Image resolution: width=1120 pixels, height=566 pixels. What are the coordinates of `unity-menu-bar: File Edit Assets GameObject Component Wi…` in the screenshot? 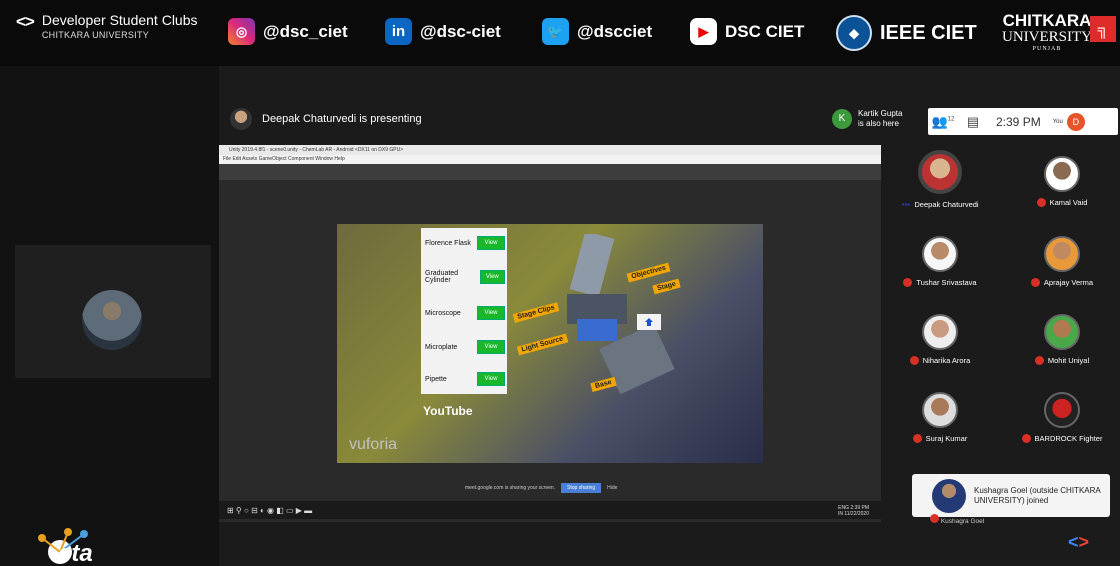 It's located at (550, 159).